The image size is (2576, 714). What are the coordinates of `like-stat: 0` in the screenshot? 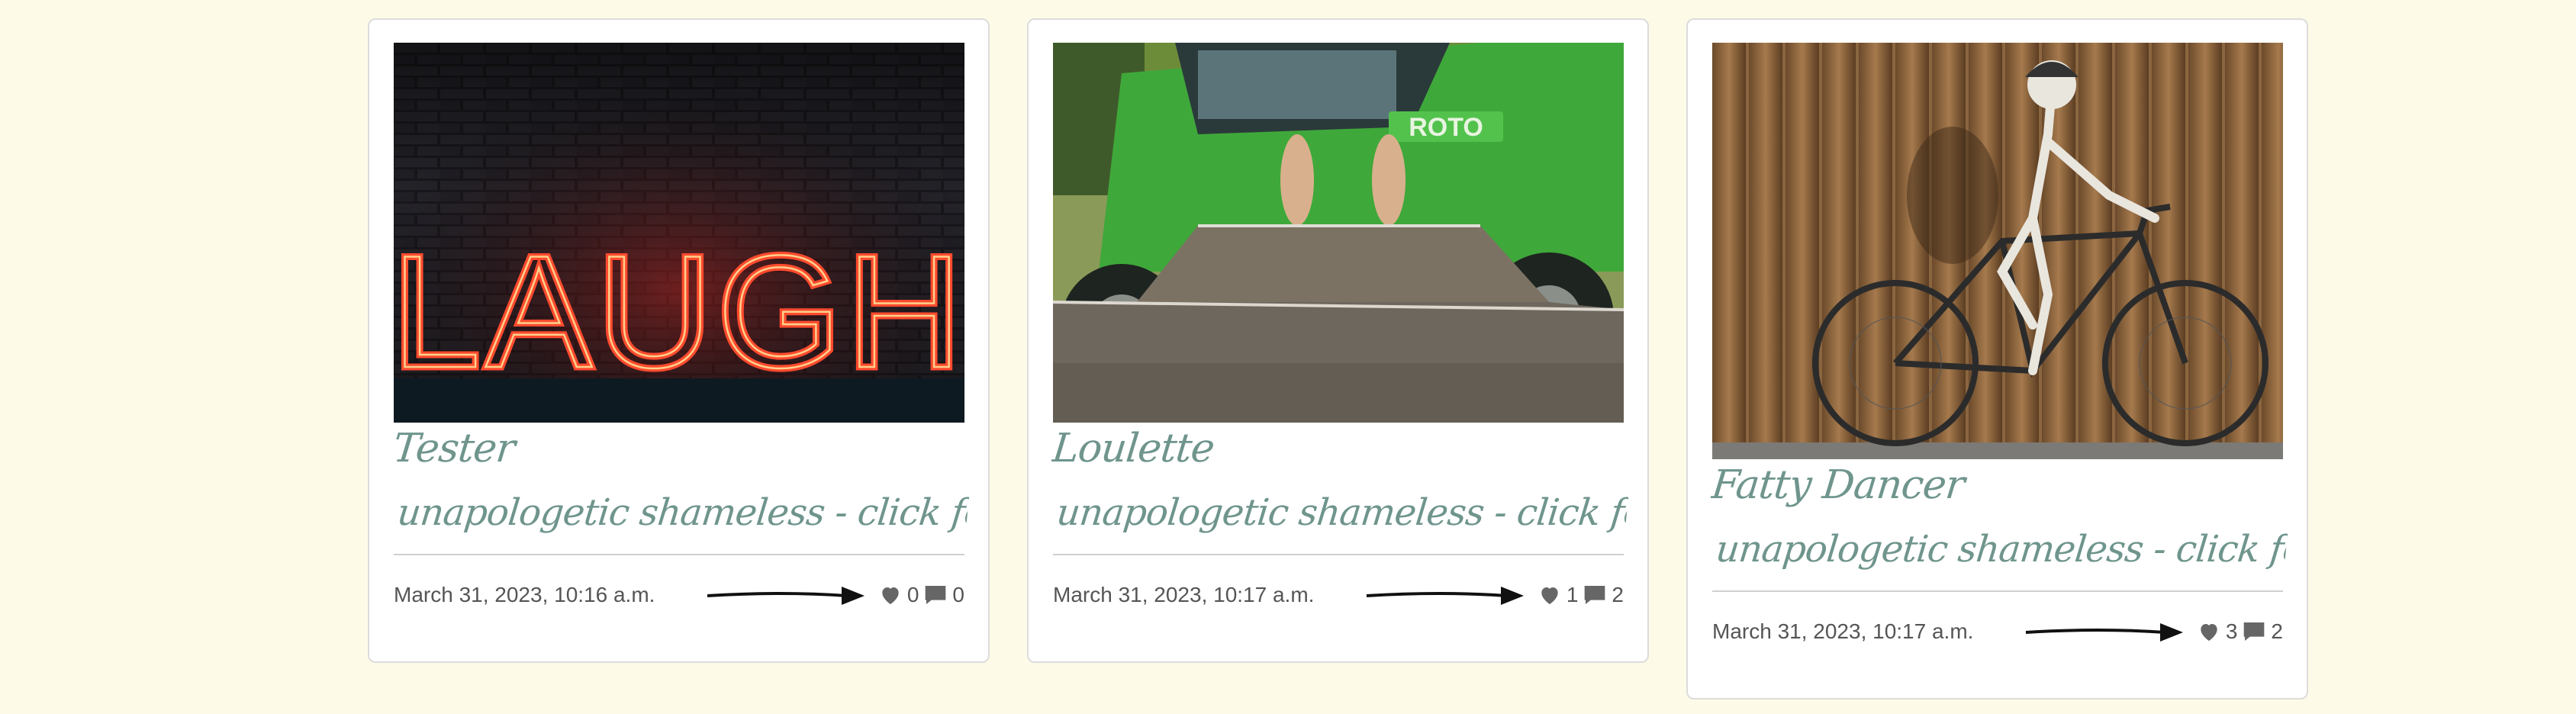 It's located at (898, 595).